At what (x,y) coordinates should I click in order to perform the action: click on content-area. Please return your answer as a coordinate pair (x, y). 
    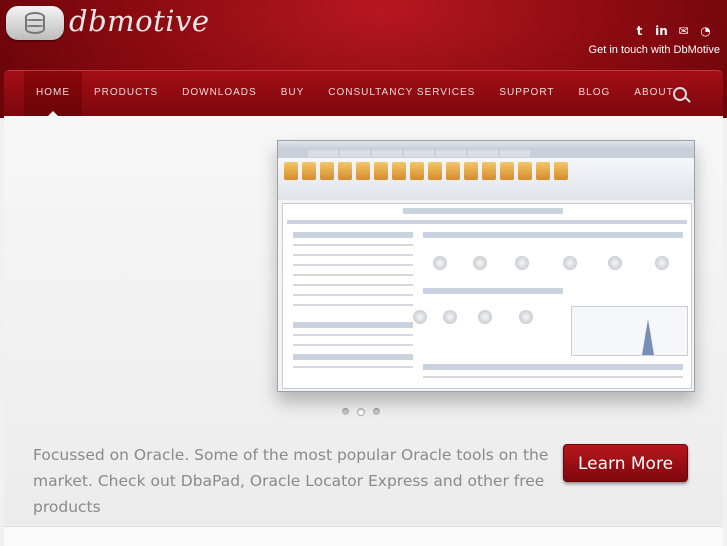
    Looking at the image, I should click on (363, 536).